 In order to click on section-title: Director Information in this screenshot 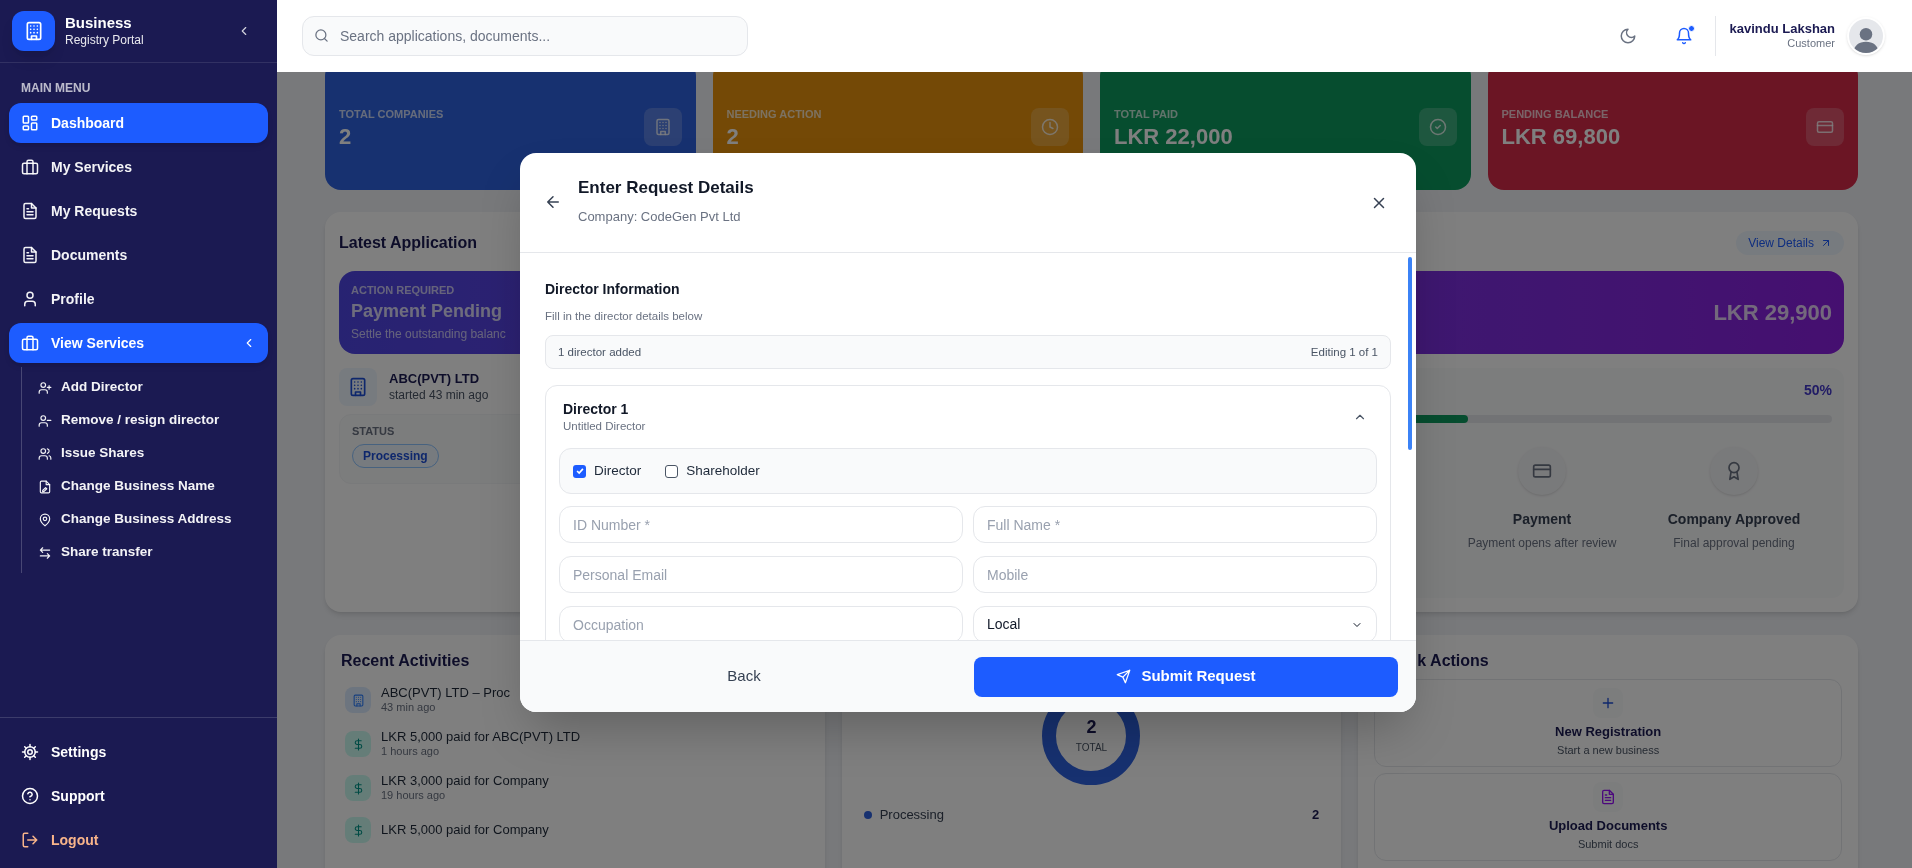, I will do `click(613, 289)`.